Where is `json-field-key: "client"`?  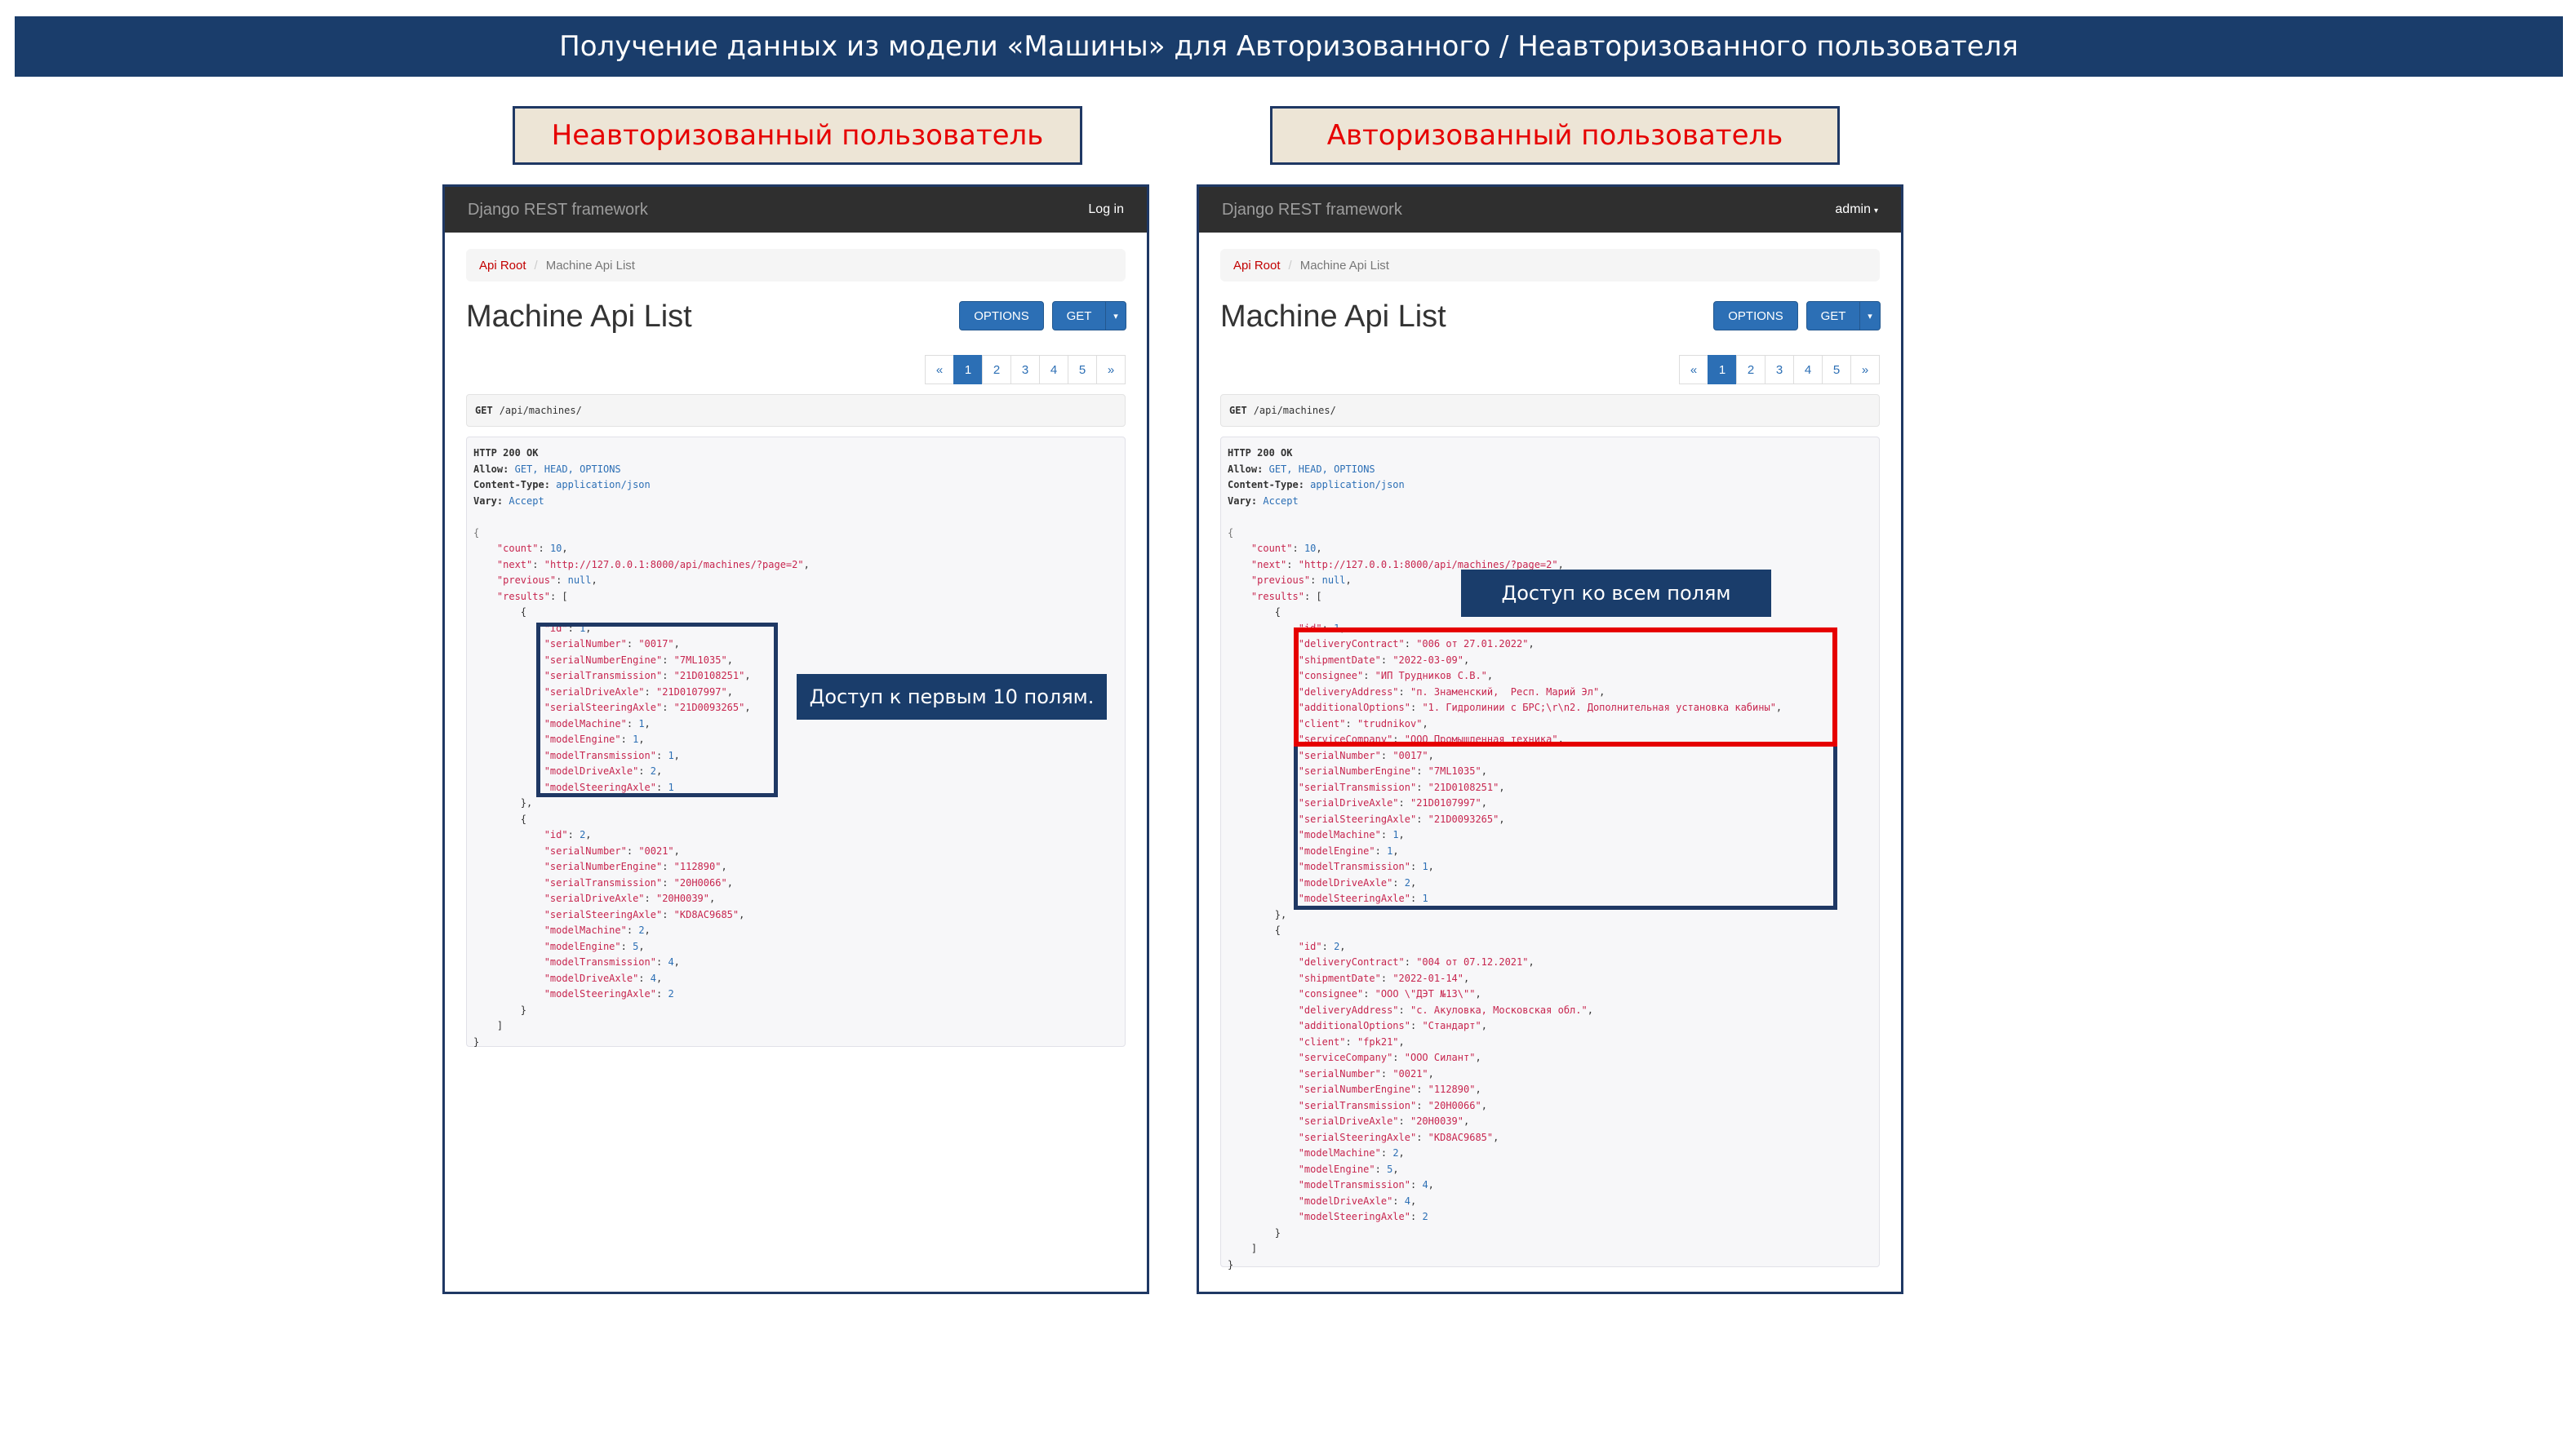 json-field-key: "client" is located at coordinates (1322, 1041).